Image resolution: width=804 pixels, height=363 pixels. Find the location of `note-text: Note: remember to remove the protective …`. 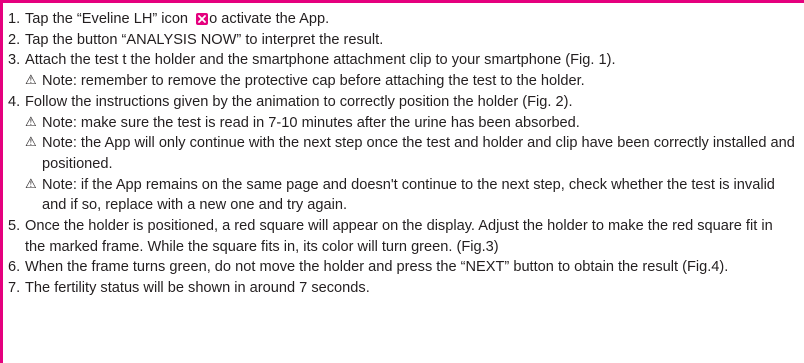

note-text: Note: remember to remove the protective … is located at coordinates (313, 81).